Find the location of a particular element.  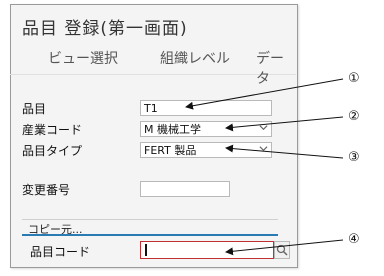

callout-label-1: ① is located at coordinates (354, 78).